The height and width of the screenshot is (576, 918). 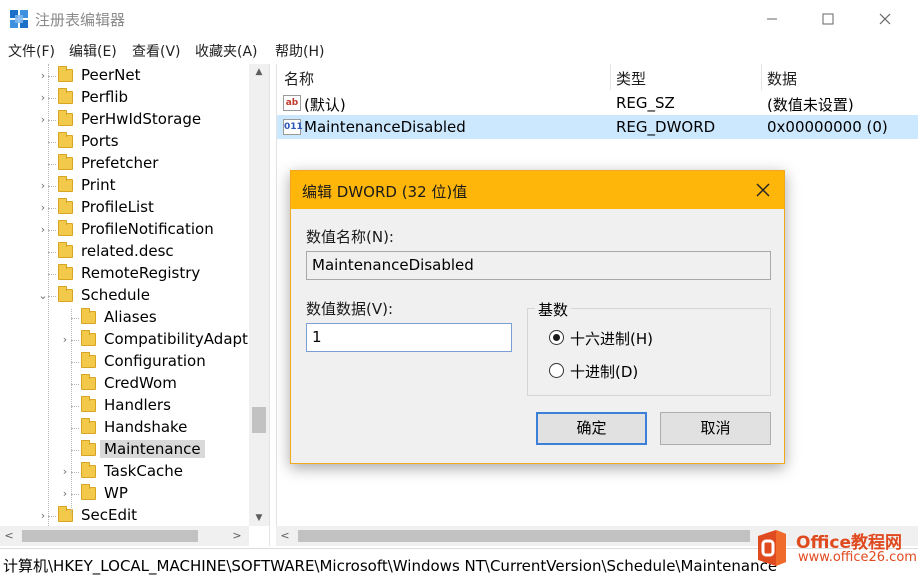 I want to click on tree-item: Handshake, so click(x=125, y=428).